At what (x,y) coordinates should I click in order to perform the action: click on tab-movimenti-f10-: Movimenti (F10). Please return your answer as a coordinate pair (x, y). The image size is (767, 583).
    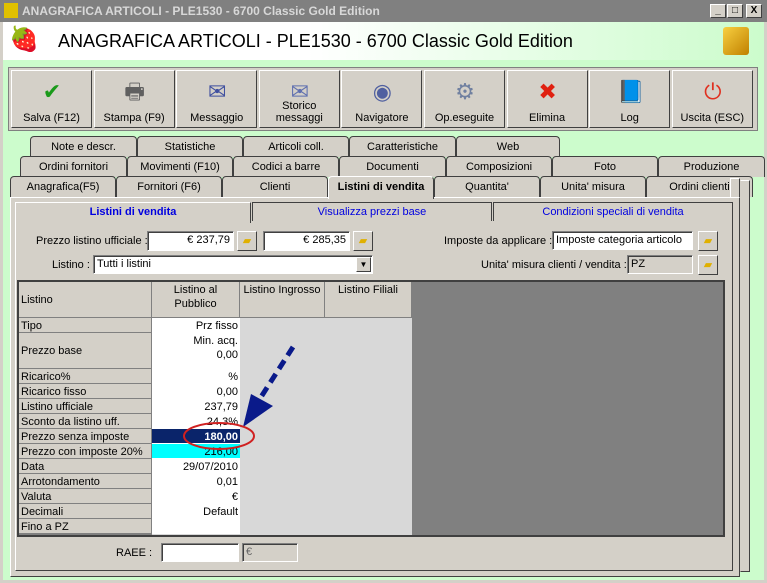
    Looking at the image, I should click on (180, 166).